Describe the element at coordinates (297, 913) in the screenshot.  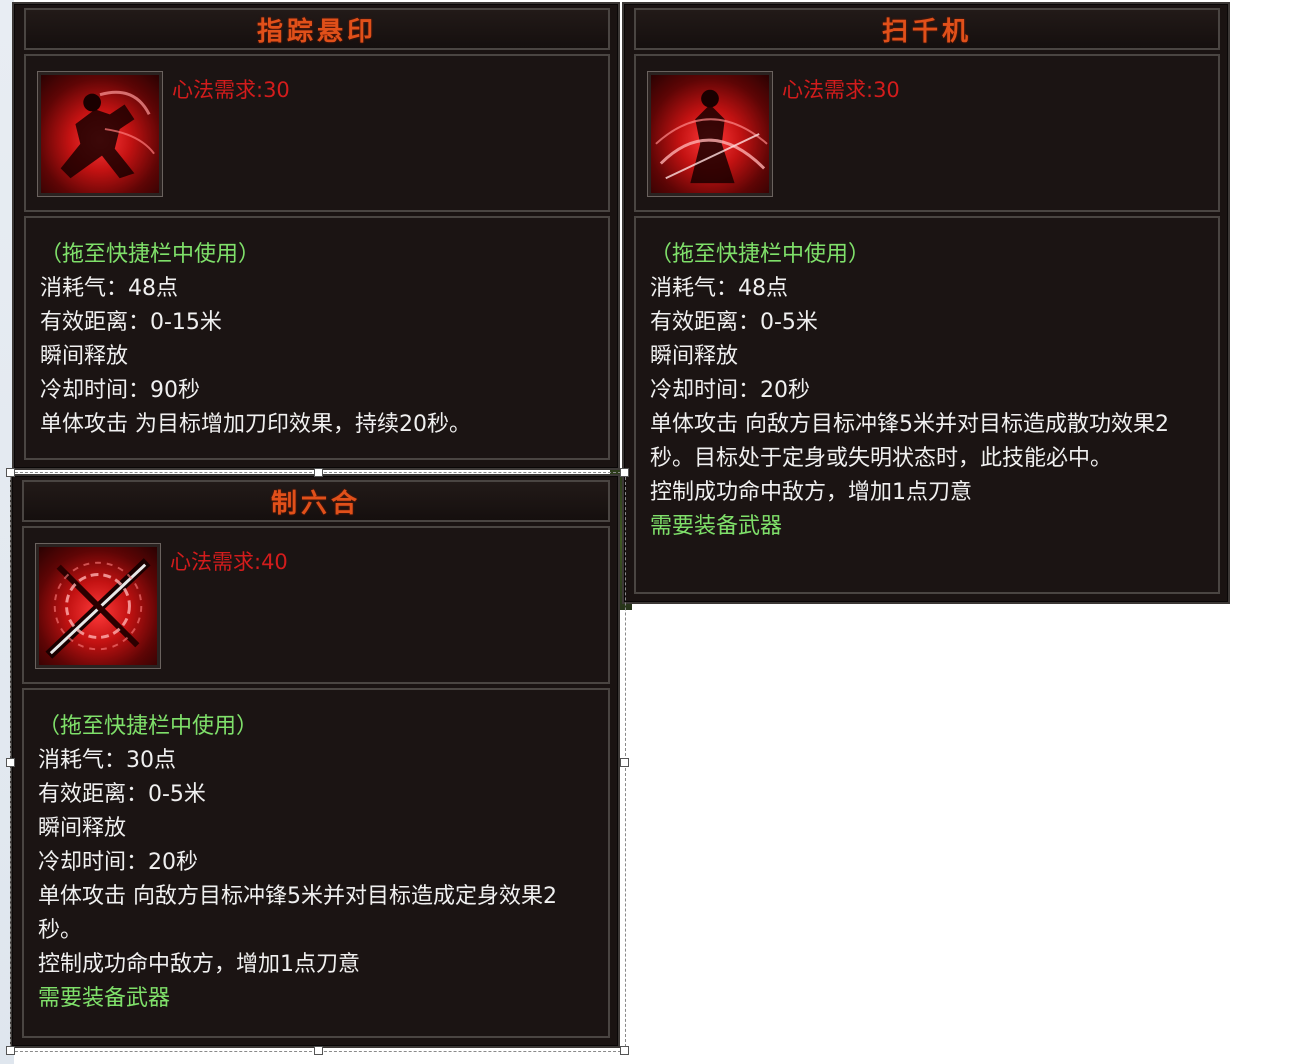
I see `detail-line: 单体攻击 向敌方目标冲锋5米并对目标造成定身效果2秒。` at that location.